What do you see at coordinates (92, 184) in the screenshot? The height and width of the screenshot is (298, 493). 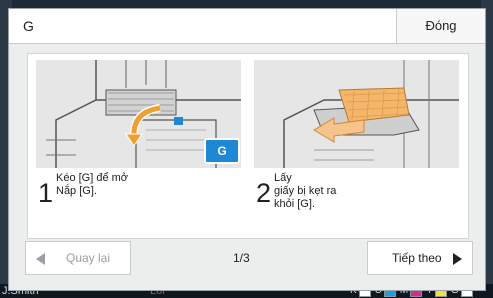 I see `step-1-text: Kéo [G] để mở Nắp [G].` at bounding box center [92, 184].